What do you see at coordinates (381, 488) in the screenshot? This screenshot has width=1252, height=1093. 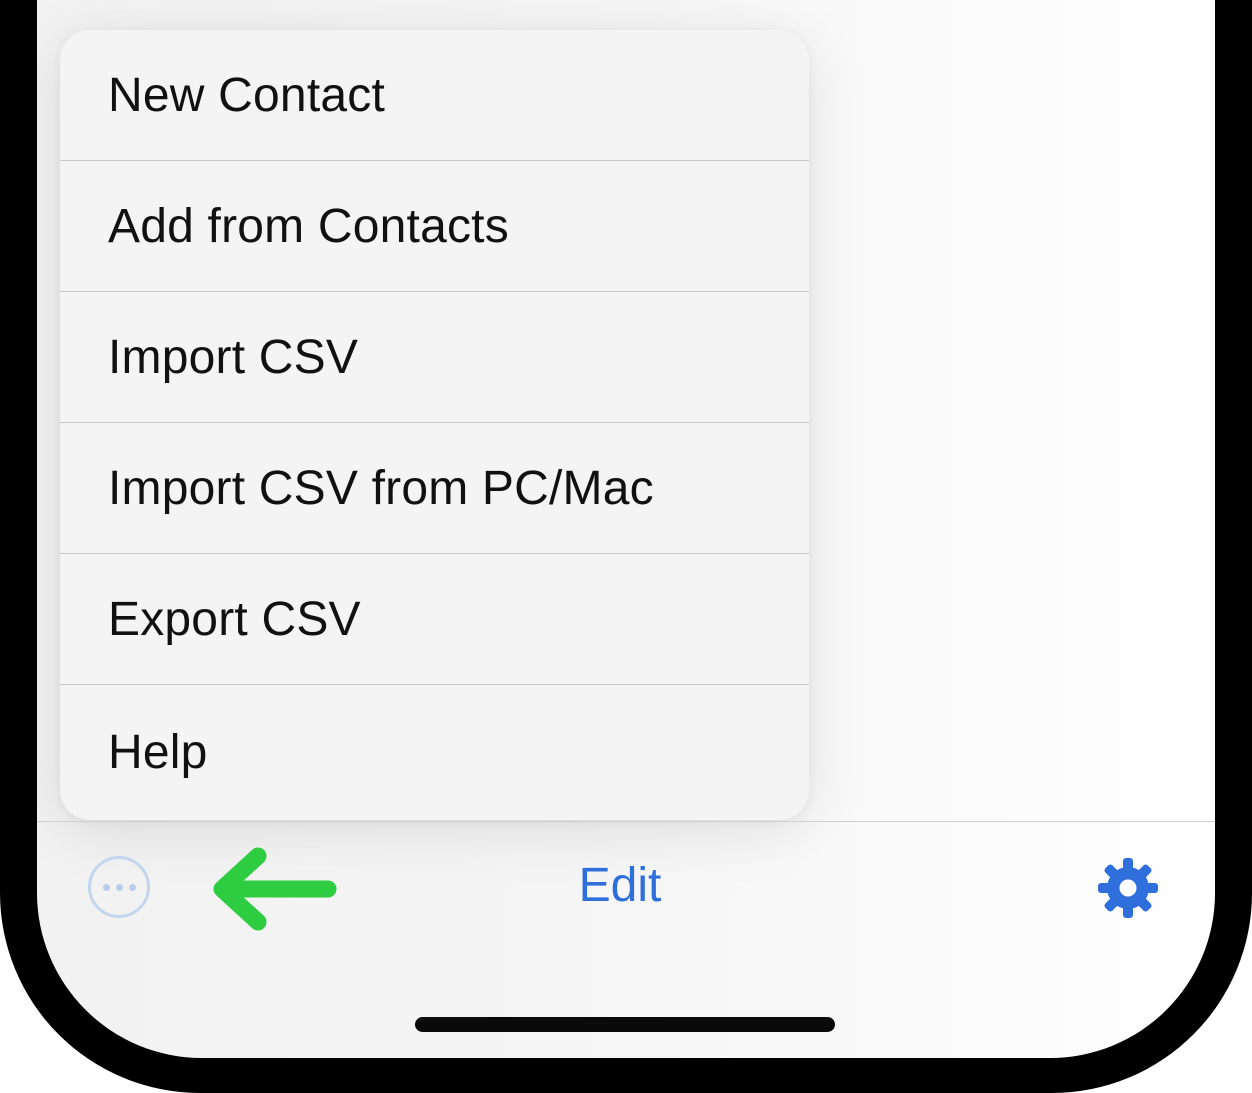 I see `menu-item-label: Import CSV from PC/Mac` at bounding box center [381, 488].